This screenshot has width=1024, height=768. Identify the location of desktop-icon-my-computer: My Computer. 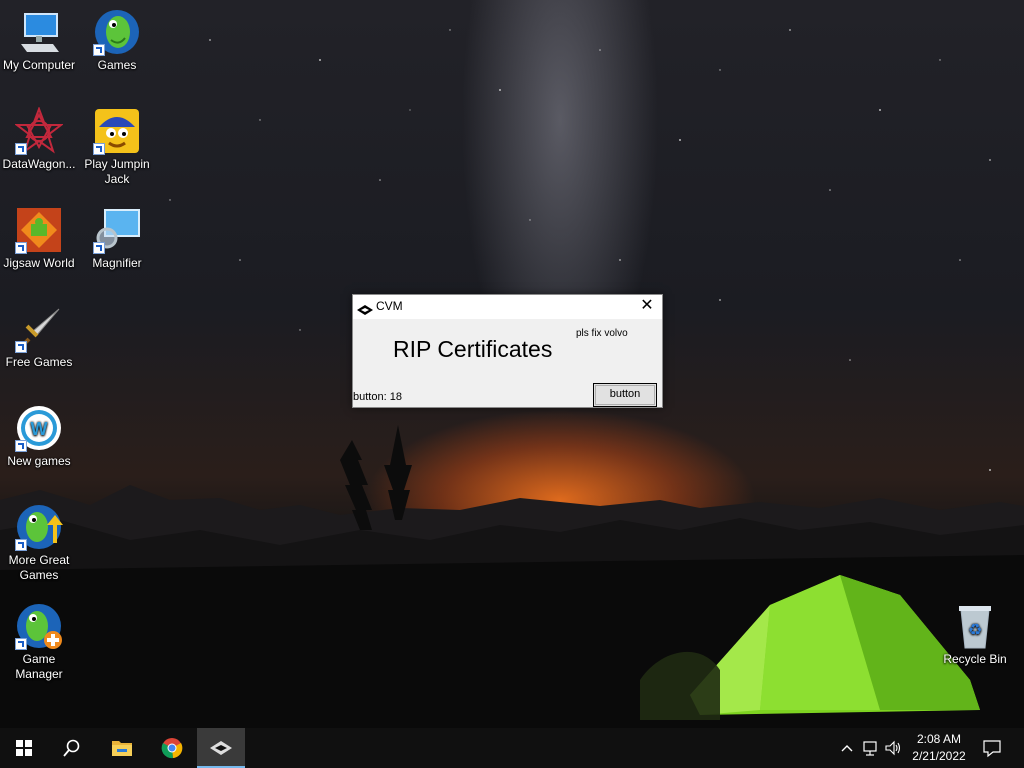
(39, 40).